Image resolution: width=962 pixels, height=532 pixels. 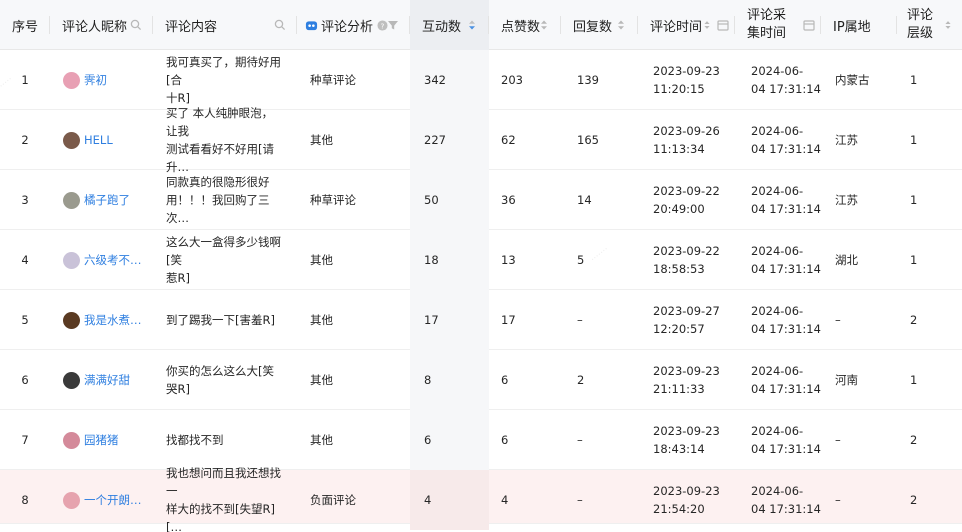 I want to click on col-comment-time-header: 评论时间, so click(x=686, y=25).